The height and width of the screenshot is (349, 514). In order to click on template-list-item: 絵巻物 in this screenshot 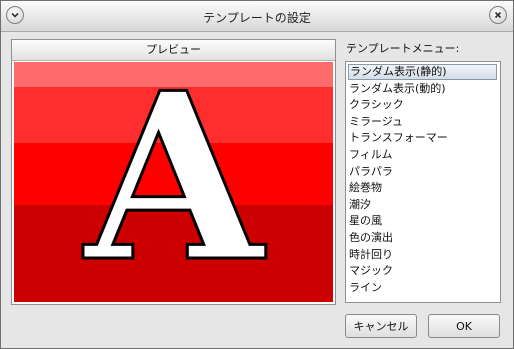, I will do `click(365, 188)`.